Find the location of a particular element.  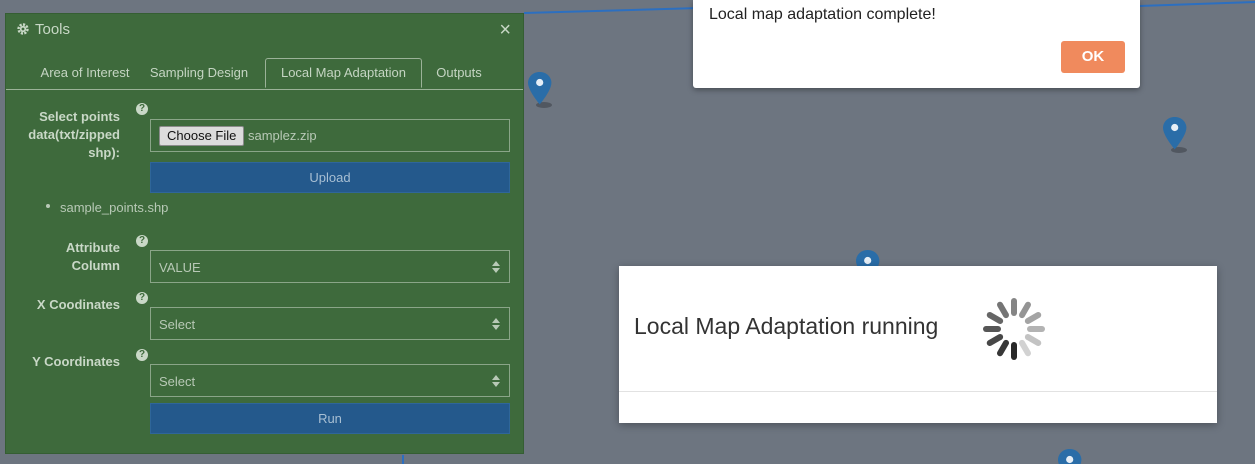

y-coordinates-select: Select is located at coordinates (330, 380).